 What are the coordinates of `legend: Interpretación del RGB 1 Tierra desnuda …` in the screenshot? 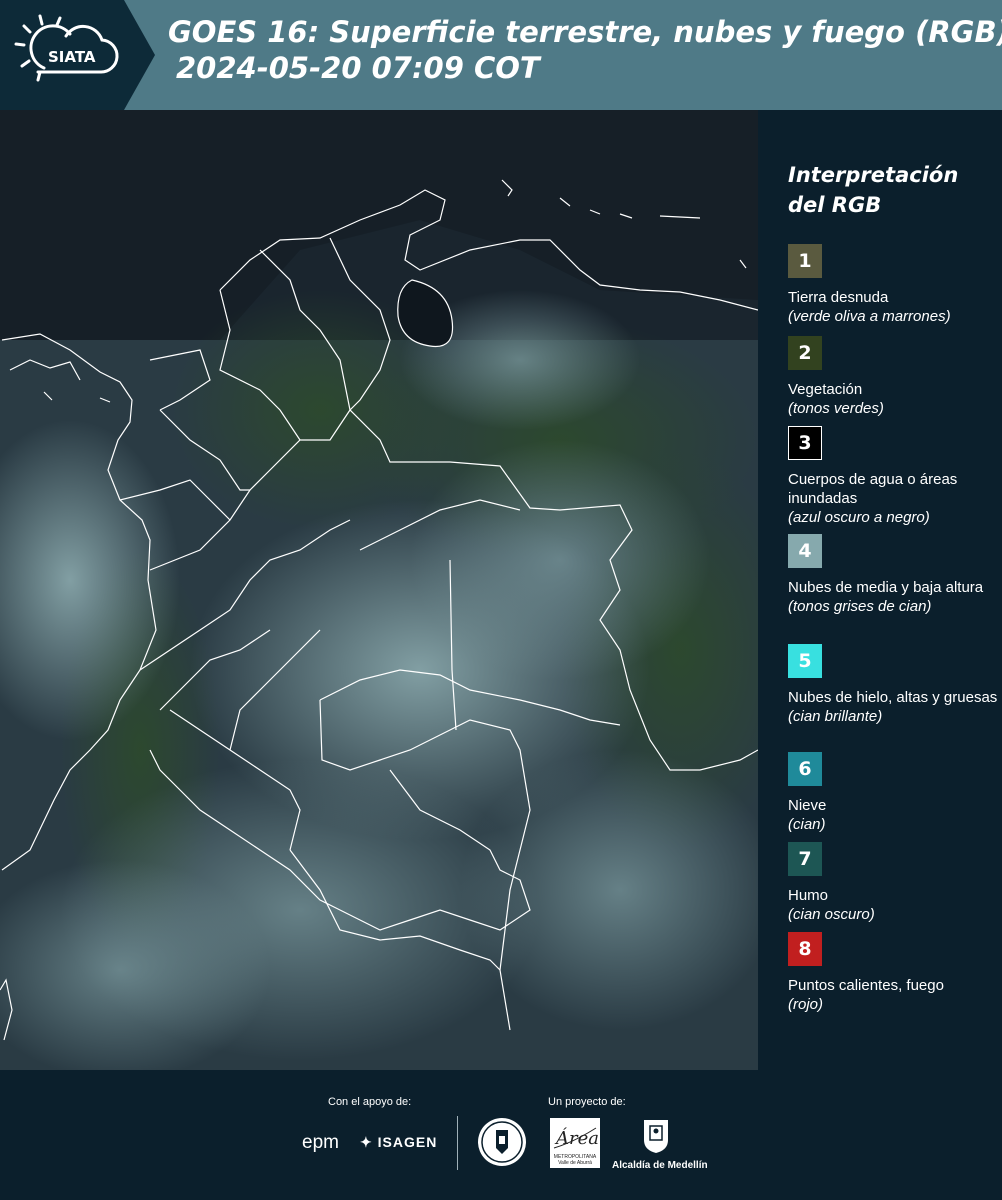 It's located at (892, 586).